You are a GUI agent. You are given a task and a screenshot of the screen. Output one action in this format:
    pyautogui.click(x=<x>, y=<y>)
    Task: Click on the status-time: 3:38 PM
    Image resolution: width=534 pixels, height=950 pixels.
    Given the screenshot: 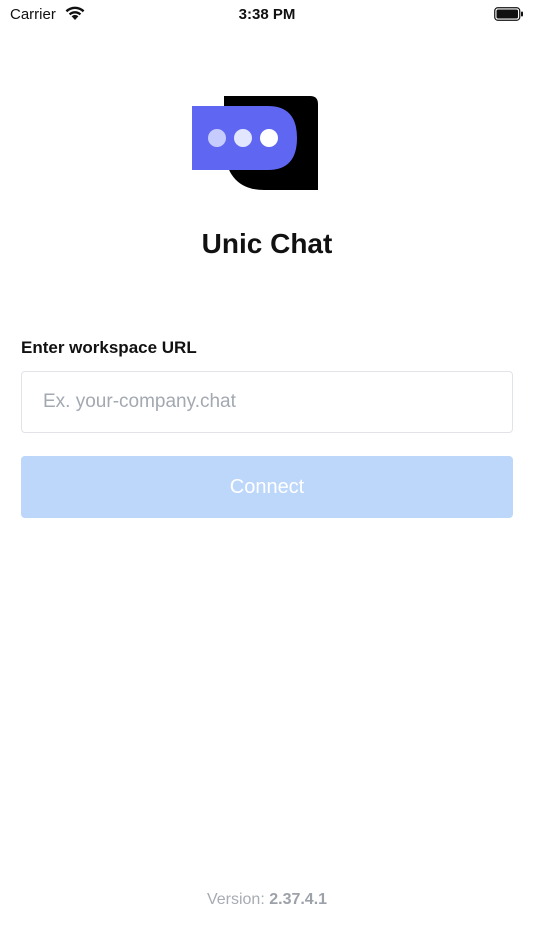 What is the action you would take?
    pyautogui.click(x=267, y=14)
    